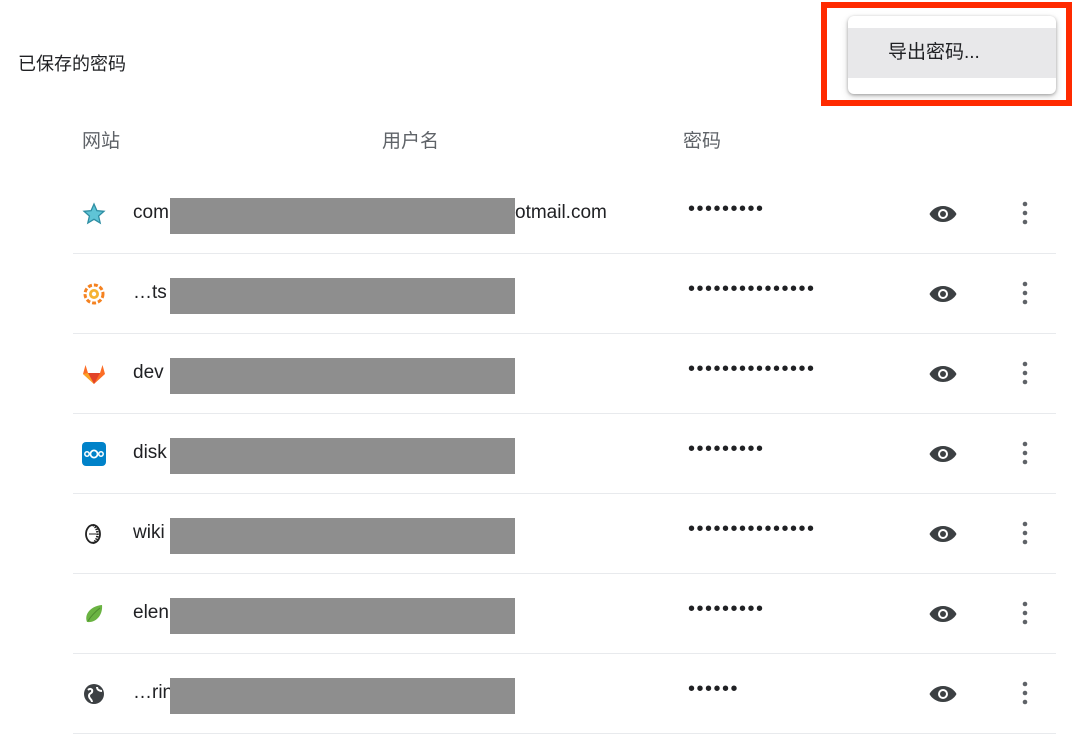  What do you see at coordinates (151, 612) in the screenshot?
I see `site-name: elen` at bounding box center [151, 612].